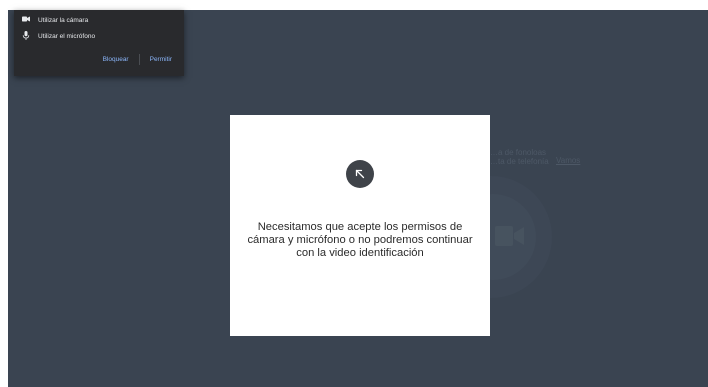 This screenshot has height=387, width=708. What do you see at coordinates (510, 238) in the screenshot?
I see `video-camera-icon` at bounding box center [510, 238].